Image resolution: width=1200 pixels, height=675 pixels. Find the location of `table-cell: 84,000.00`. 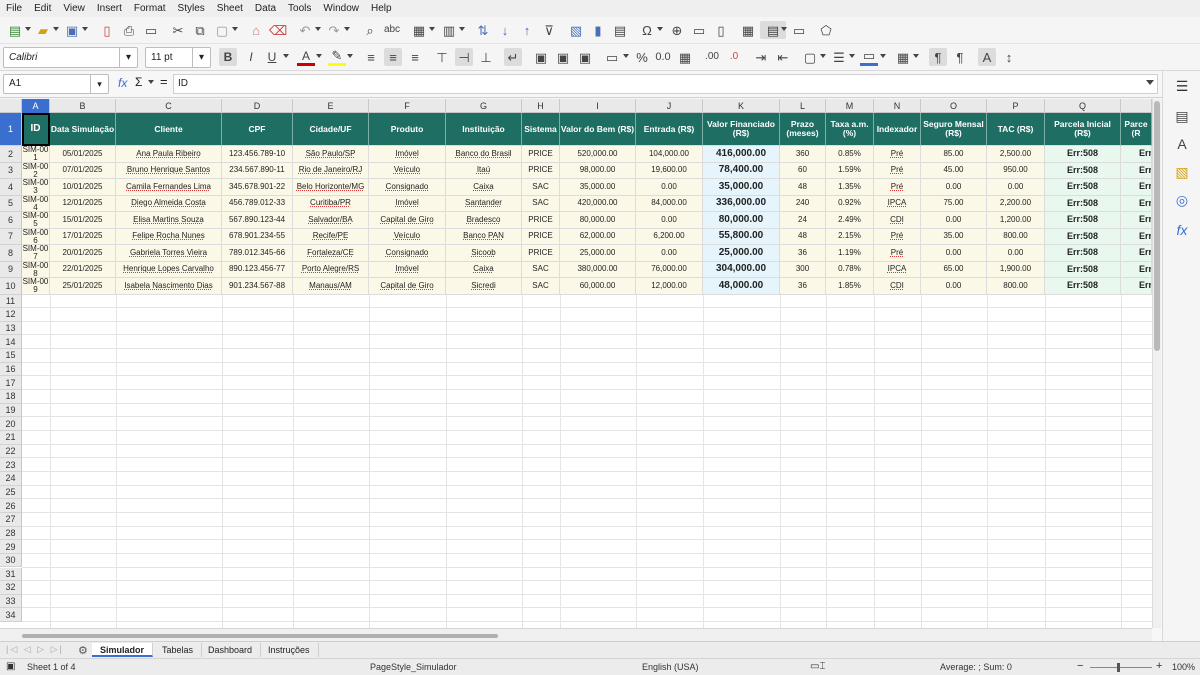

table-cell: 84,000.00 is located at coordinates (669, 203).